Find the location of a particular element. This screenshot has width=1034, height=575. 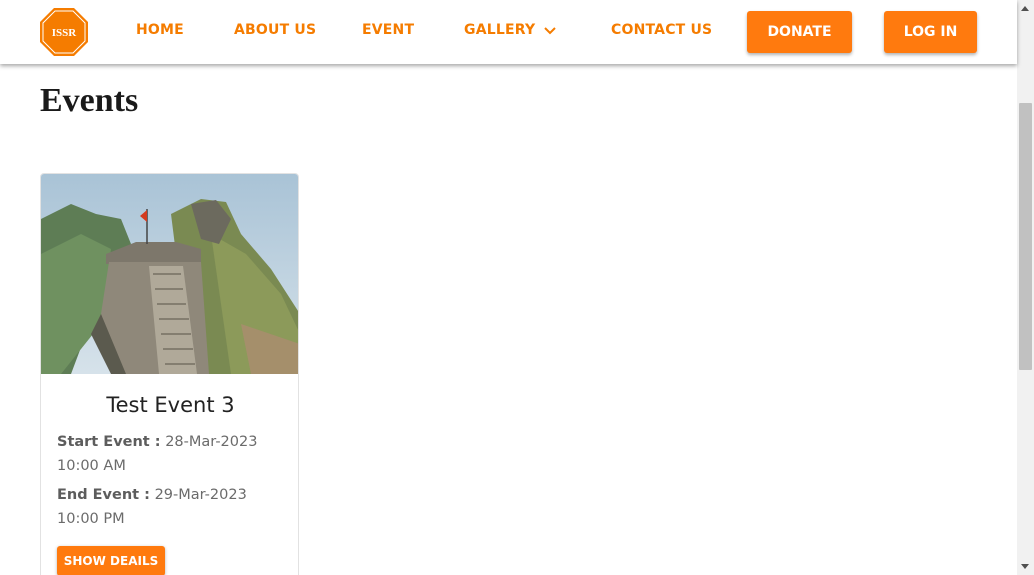

vertical-scrollbar is located at coordinates (1025, 287).